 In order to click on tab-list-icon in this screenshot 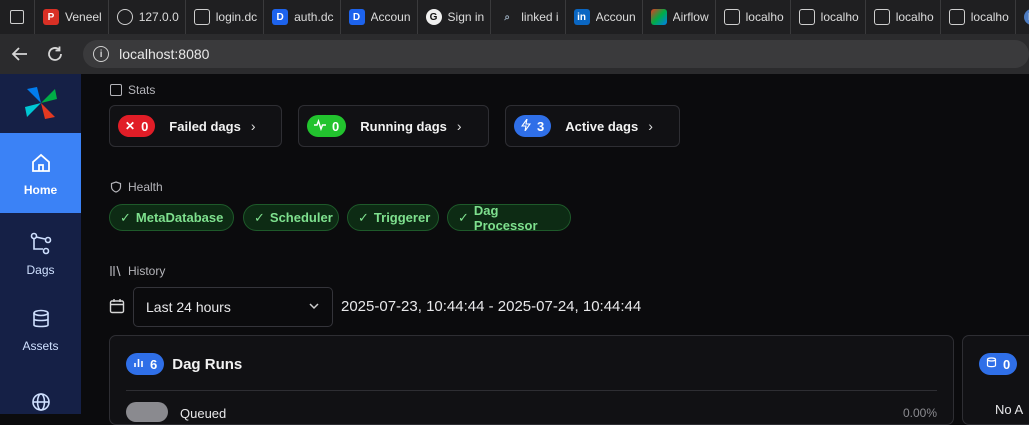, I will do `click(17, 17)`.